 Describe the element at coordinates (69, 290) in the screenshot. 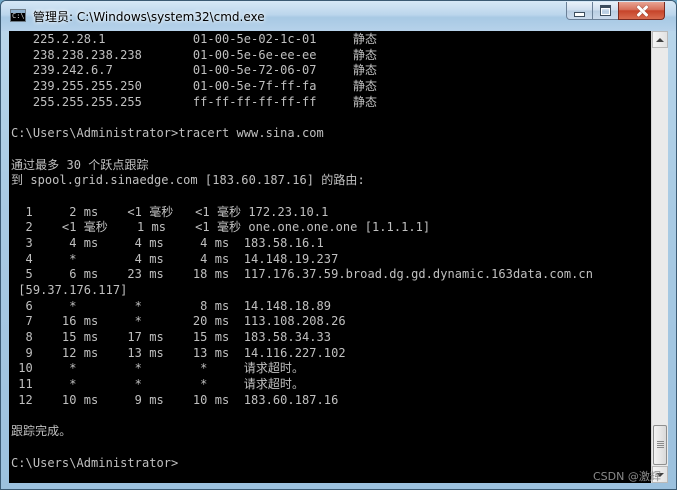

I see `console-line: [59.37.176.117]` at that location.